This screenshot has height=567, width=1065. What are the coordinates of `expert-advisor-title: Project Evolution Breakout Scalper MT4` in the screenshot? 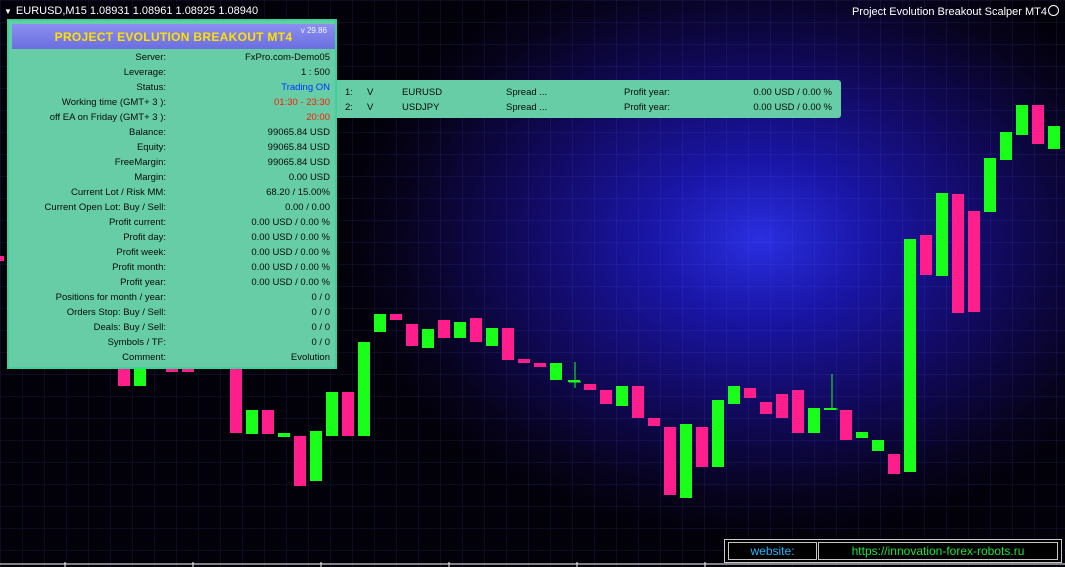 It's located at (955, 11).